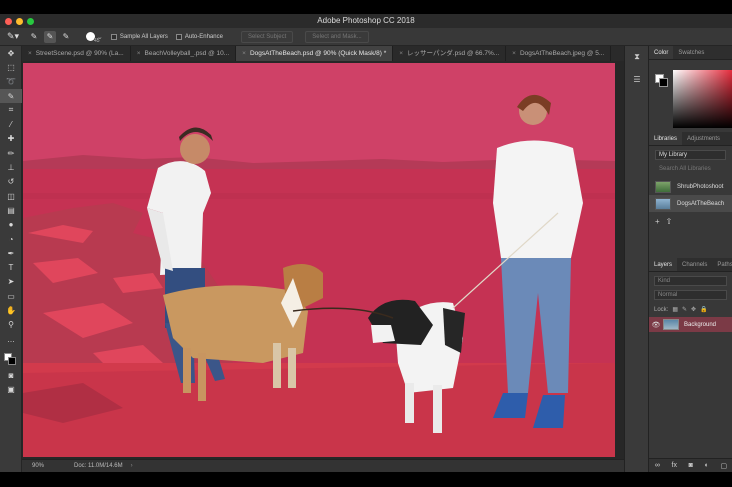  I want to click on color-panel, so click(690, 96).